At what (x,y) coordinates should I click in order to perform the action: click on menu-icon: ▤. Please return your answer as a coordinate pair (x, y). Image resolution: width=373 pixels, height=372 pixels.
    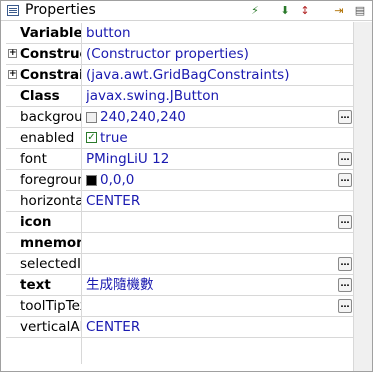
    Looking at the image, I should click on (360, 11).